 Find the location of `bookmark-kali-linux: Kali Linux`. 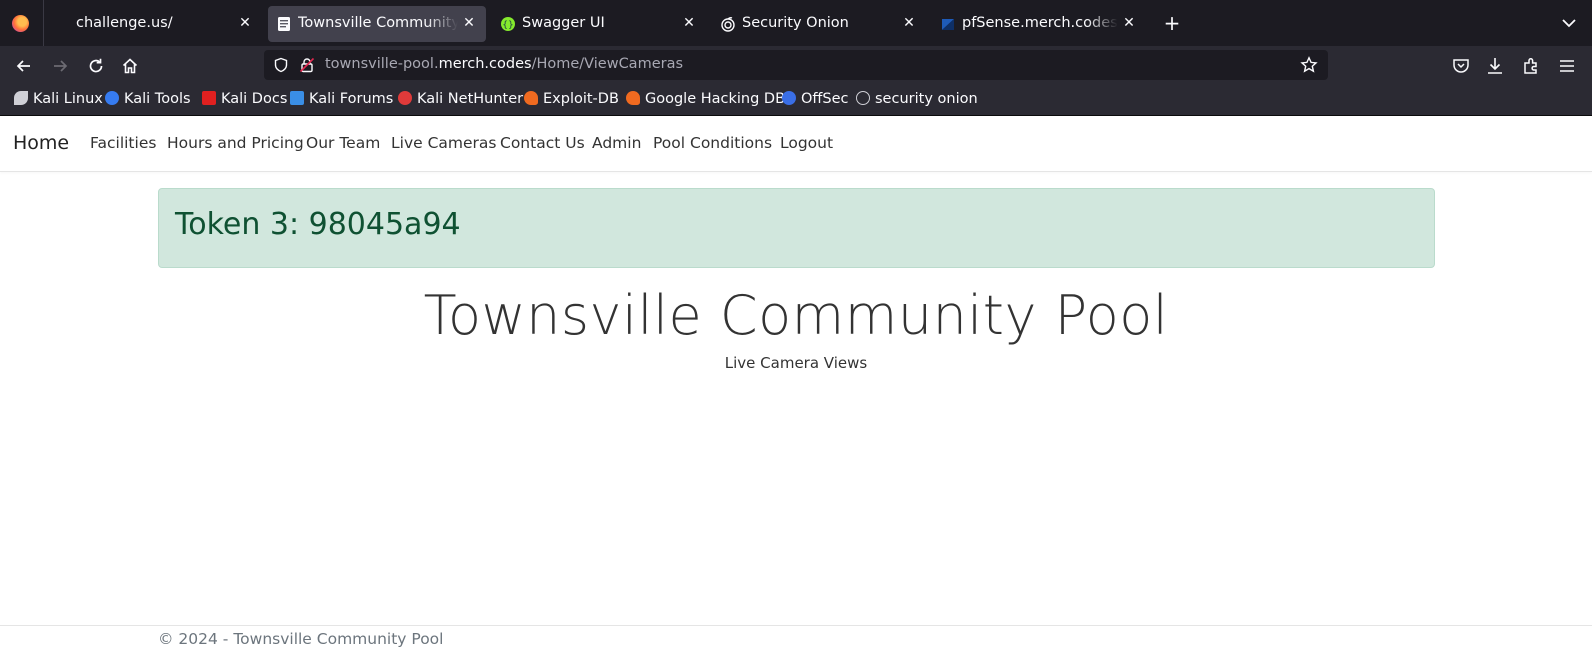

bookmark-kali-linux: Kali Linux is located at coordinates (58, 101).